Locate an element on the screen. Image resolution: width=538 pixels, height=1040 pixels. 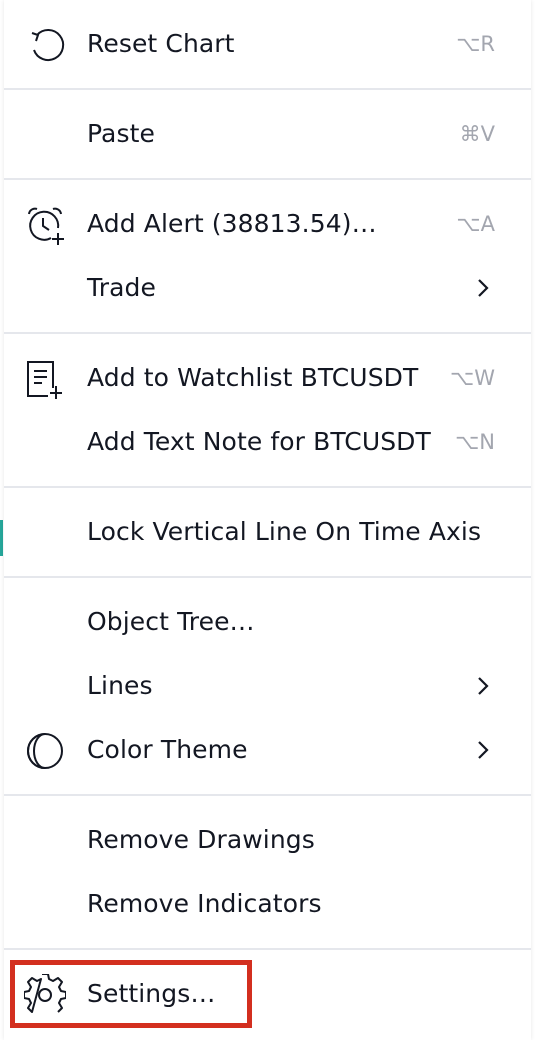
menu-item-lock-vertical-line: Lock Vertical Line On Time Axis is located at coordinates (267, 532).